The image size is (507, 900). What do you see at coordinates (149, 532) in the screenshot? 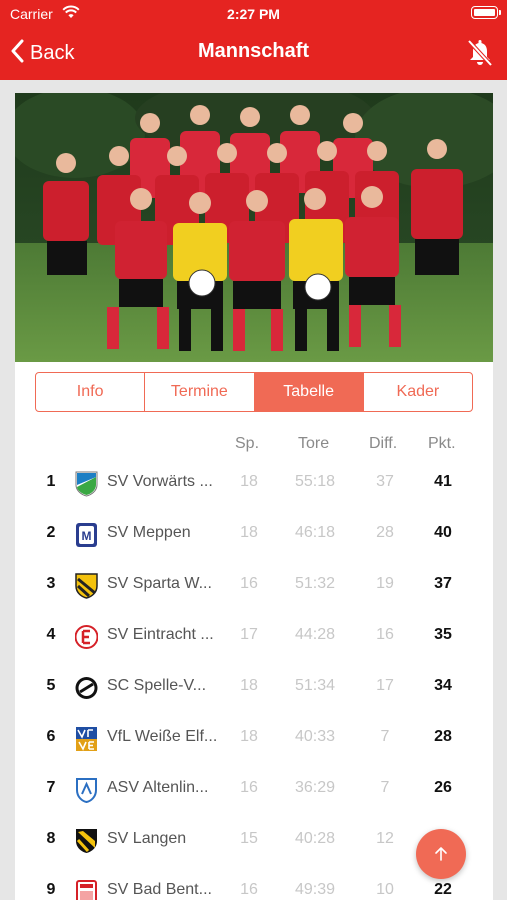
I see `team-name: SV Meppen` at bounding box center [149, 532].